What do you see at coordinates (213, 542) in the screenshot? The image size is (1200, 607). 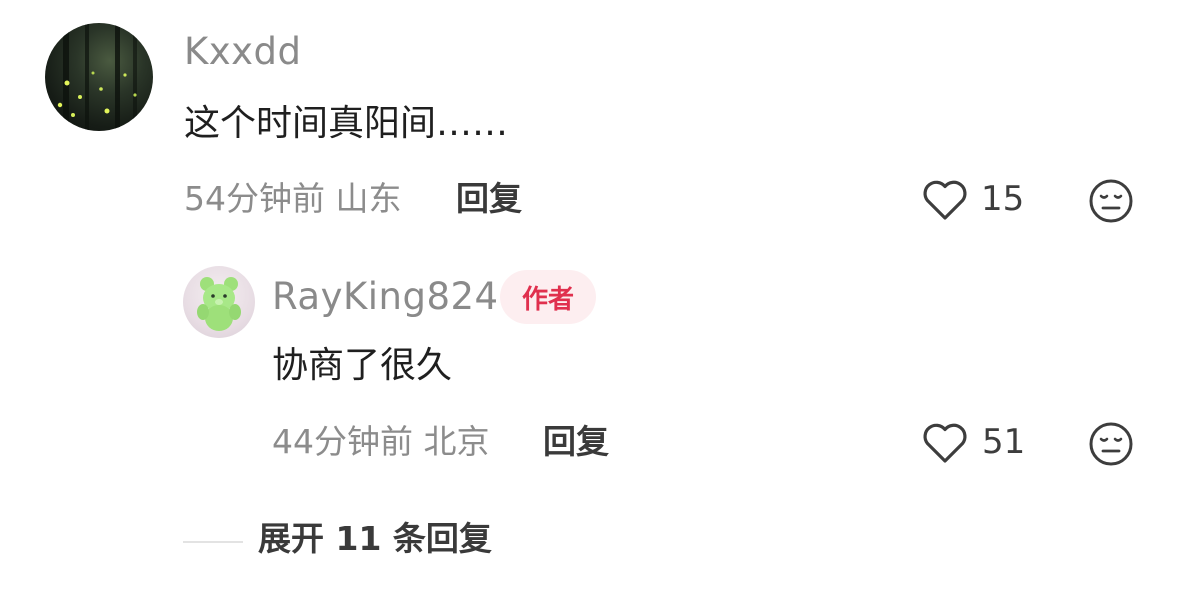 I see `expand-divider` at bounding box center [213, 542].